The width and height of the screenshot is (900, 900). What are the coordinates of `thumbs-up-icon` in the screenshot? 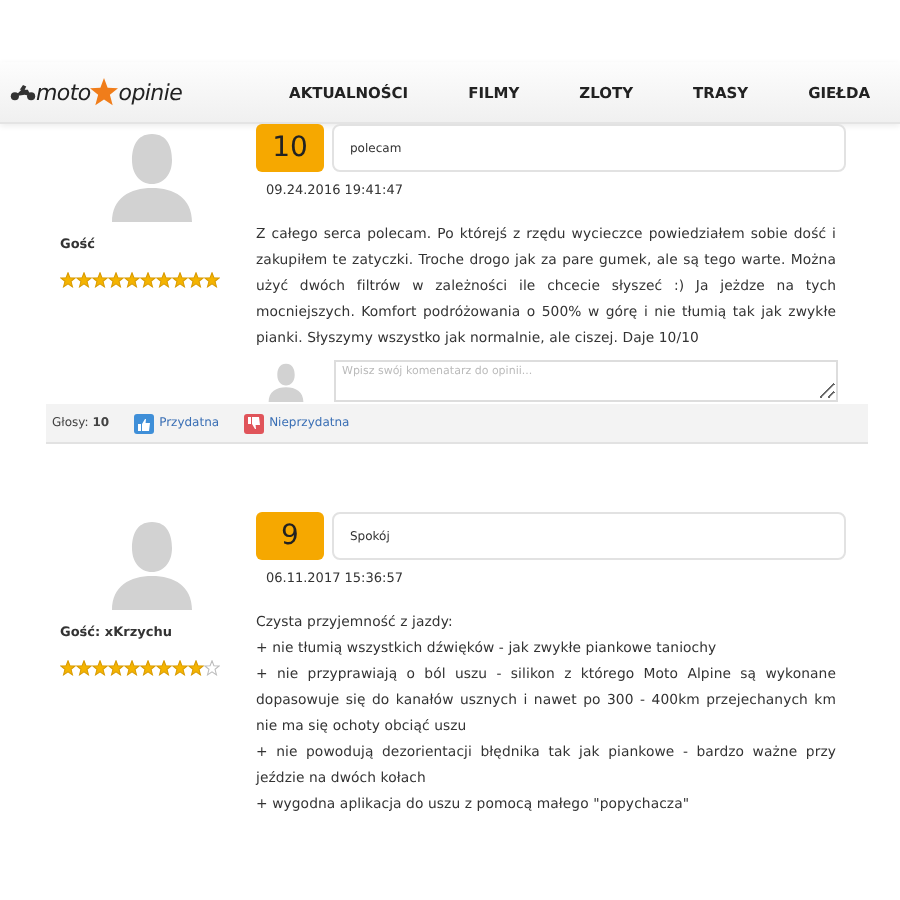 It's located at (143, 423).